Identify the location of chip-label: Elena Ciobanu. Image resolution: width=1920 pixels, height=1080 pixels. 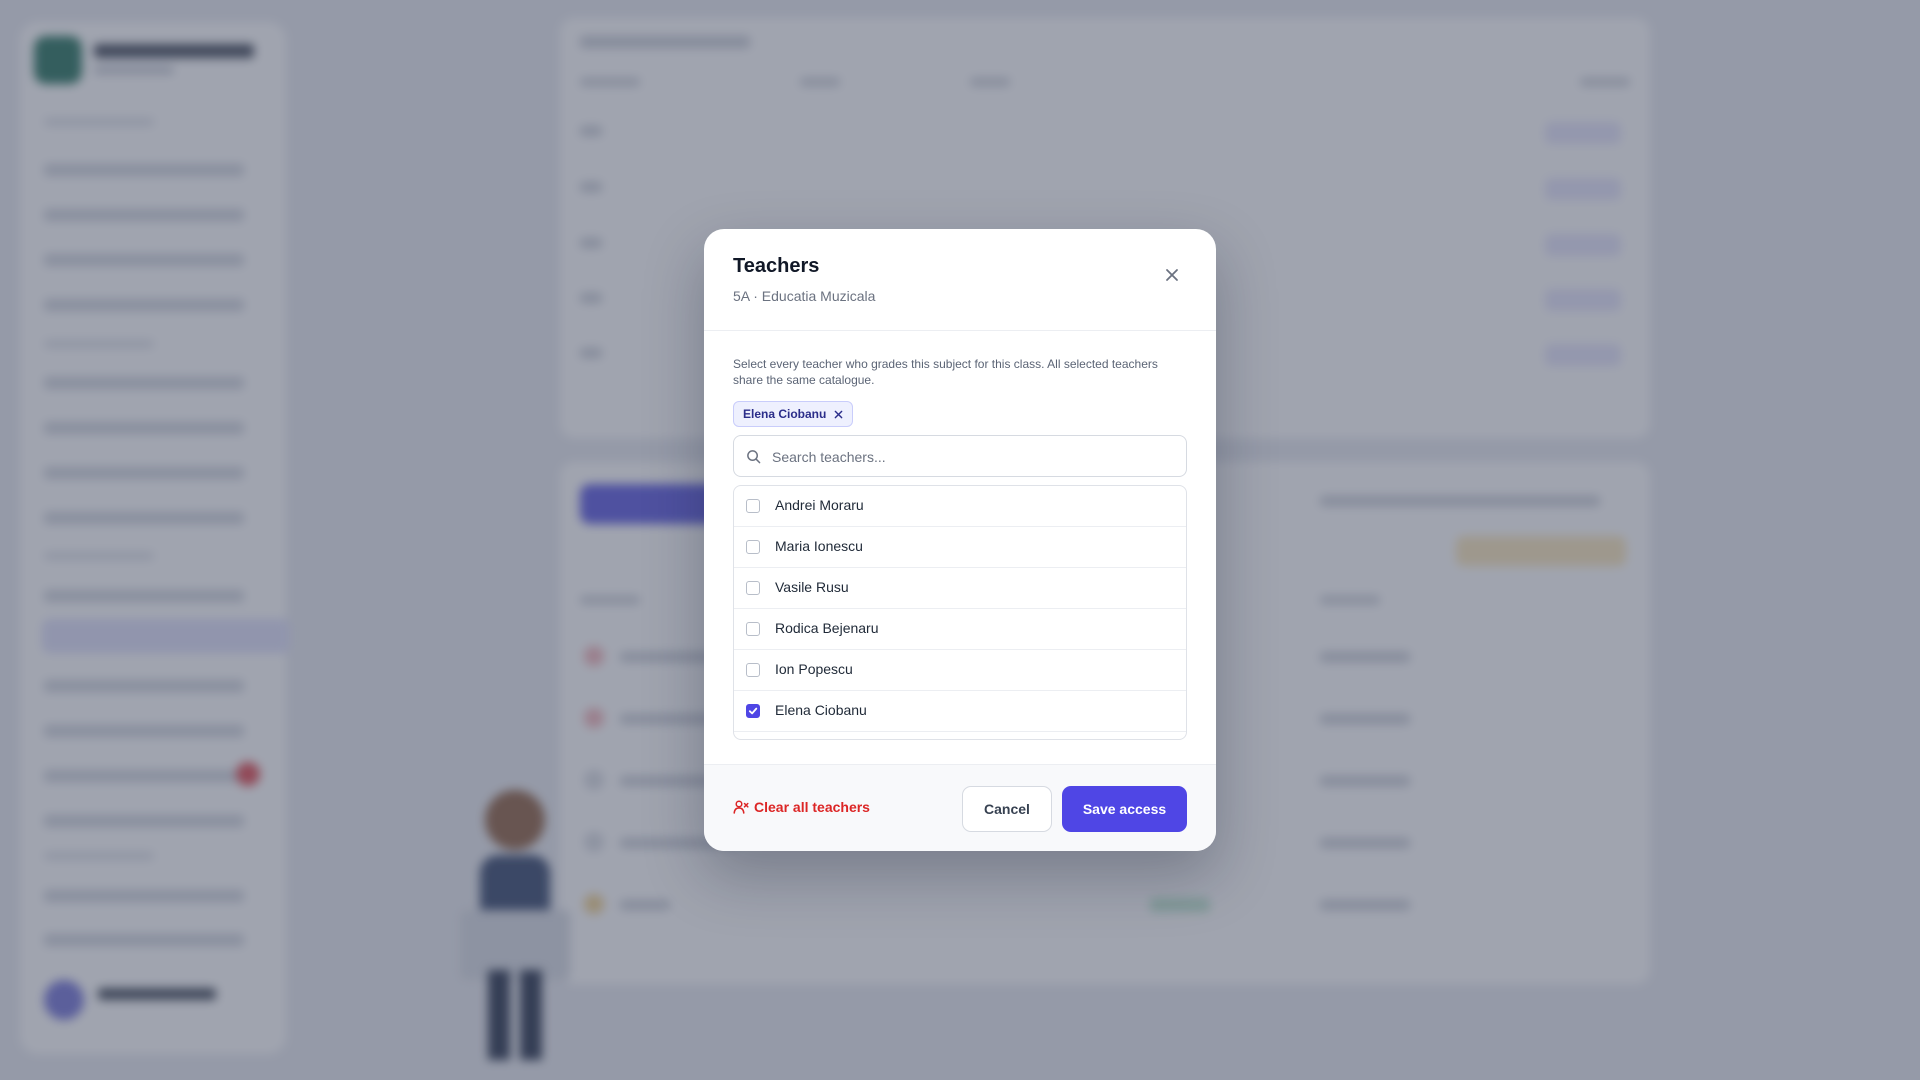
(785, 414).